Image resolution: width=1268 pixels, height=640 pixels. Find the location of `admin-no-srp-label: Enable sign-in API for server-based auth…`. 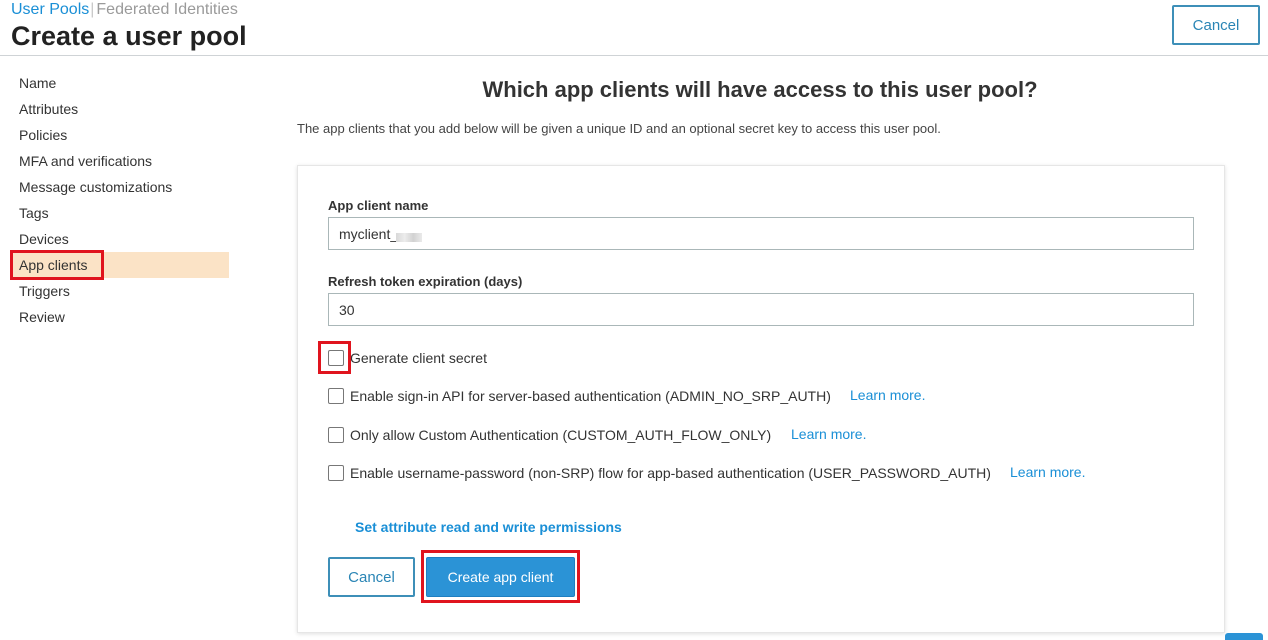

admin-no-srp-label: Enable sign-in API for server-based auth… is located at coordinates (590, 396).